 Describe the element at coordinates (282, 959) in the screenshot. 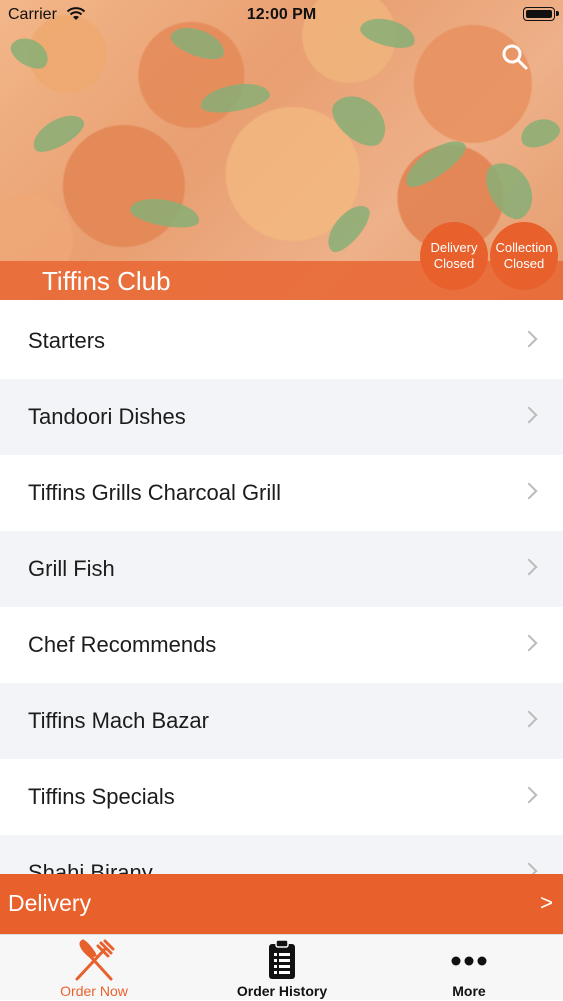

I see `clipboard-icon` at that location.